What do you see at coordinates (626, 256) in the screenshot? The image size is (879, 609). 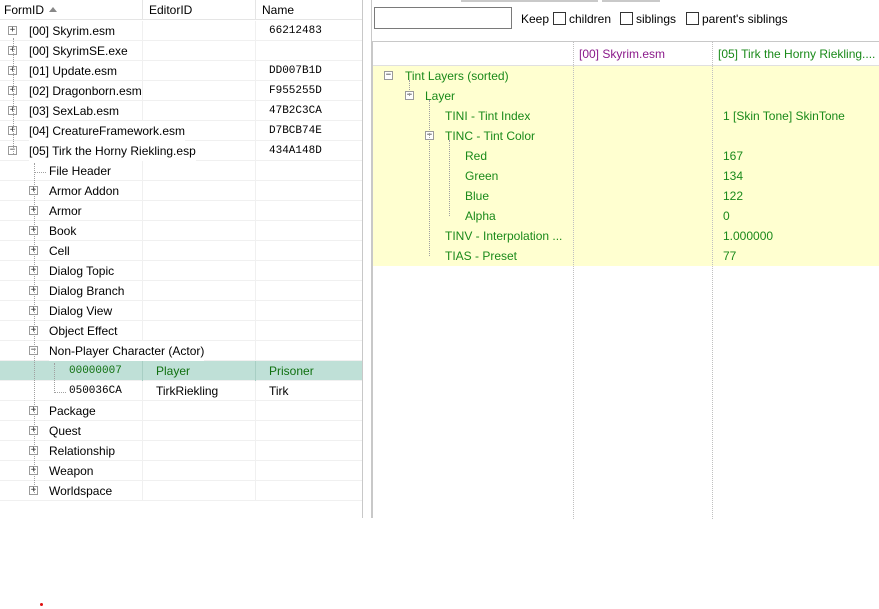 I see `record-row: TIAS - Preset 77` at bounding box center [626, 256].